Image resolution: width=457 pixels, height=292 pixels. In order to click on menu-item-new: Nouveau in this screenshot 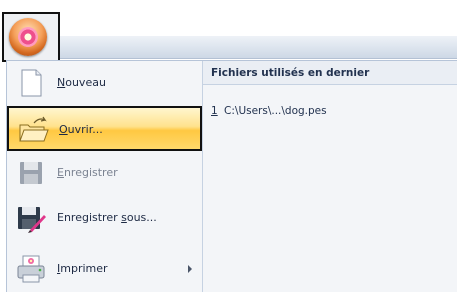, I will do `click(104, 83)`.